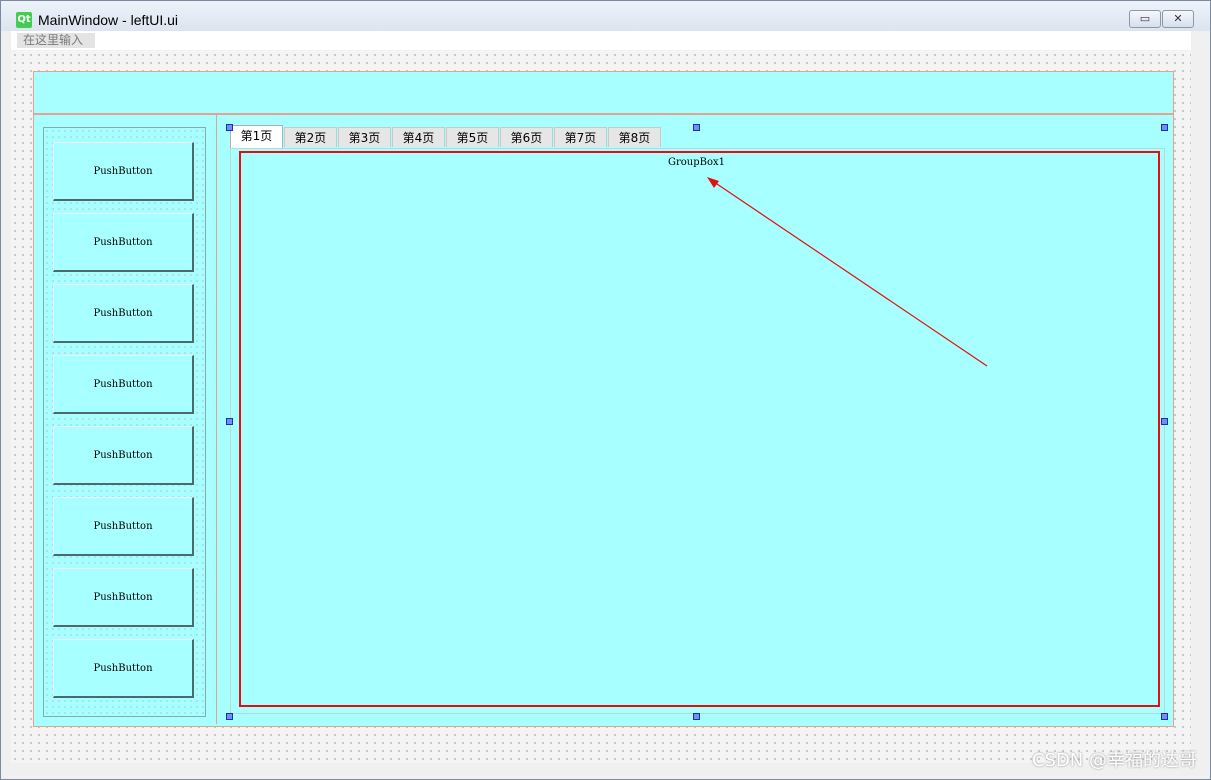 The height and width of the screenshot is (780, 1211). Describe the element at coordinates (847, 272) in the screenshot. I see `annotation-arrow-icon` at that location.